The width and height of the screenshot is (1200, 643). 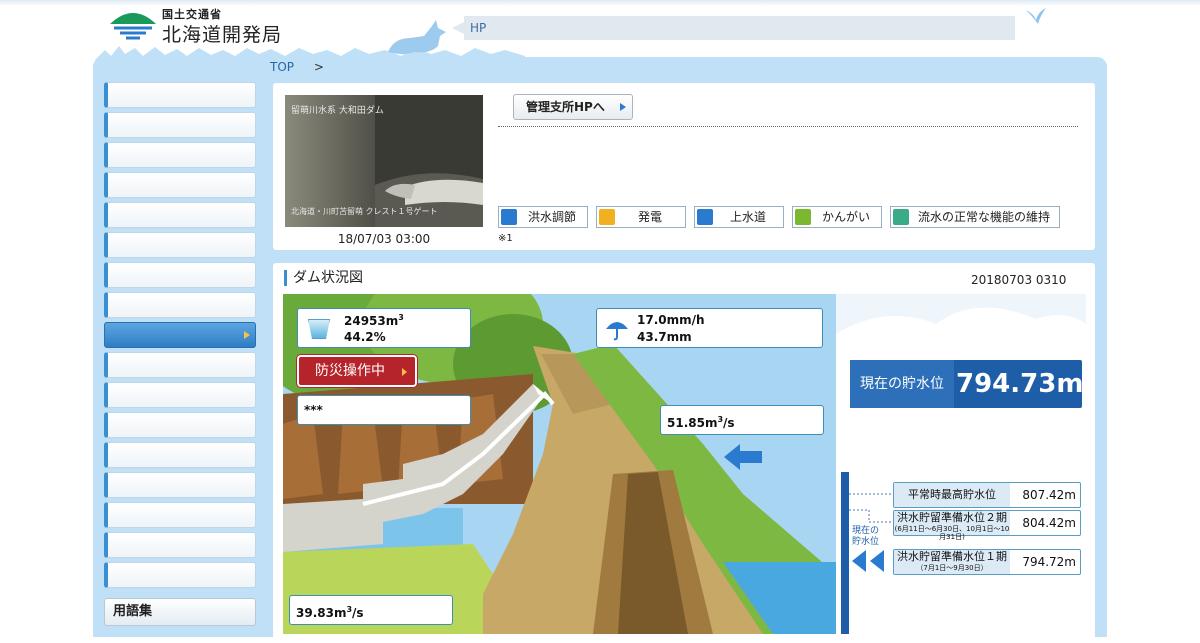 I want to click on purpose-badge: 上水道, so click(x=739, y=217).